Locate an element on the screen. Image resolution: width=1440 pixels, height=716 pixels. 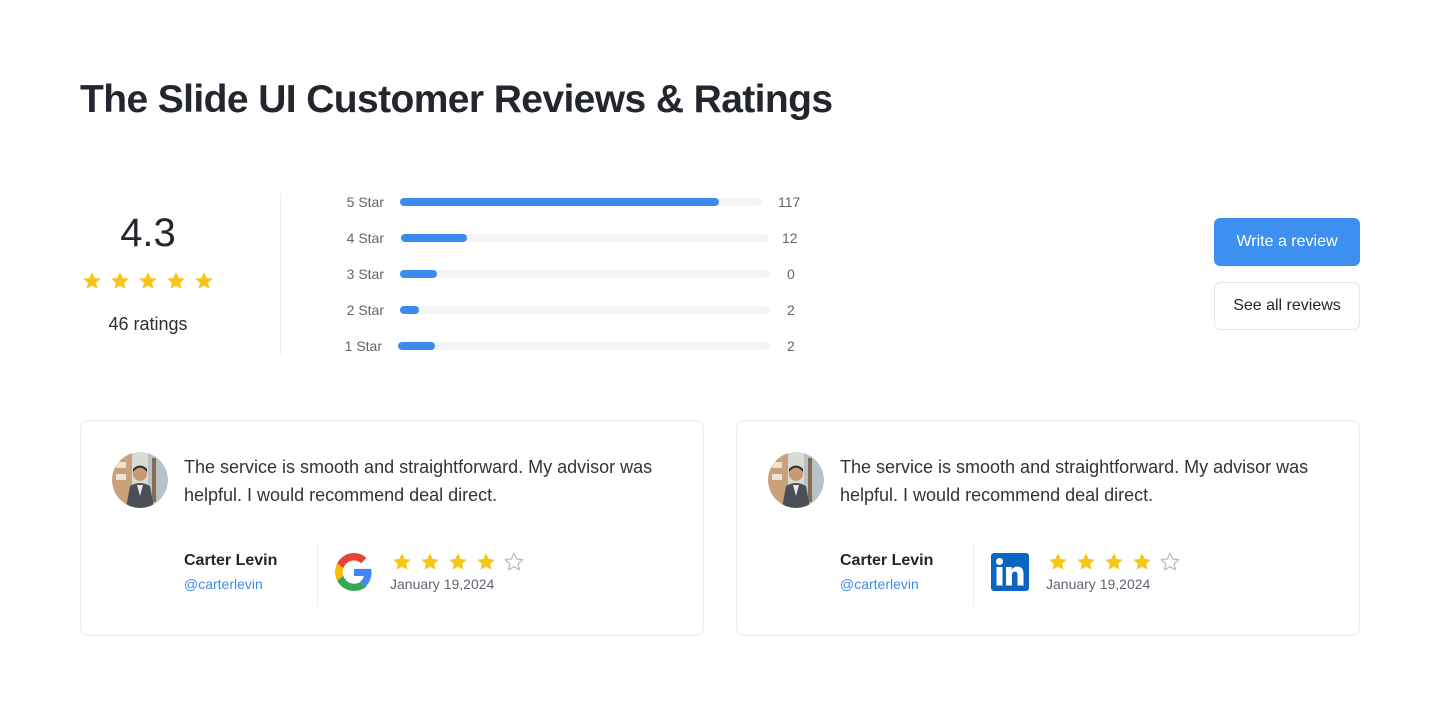
average-rating: 4.3 is located at coordinates (148, 233).